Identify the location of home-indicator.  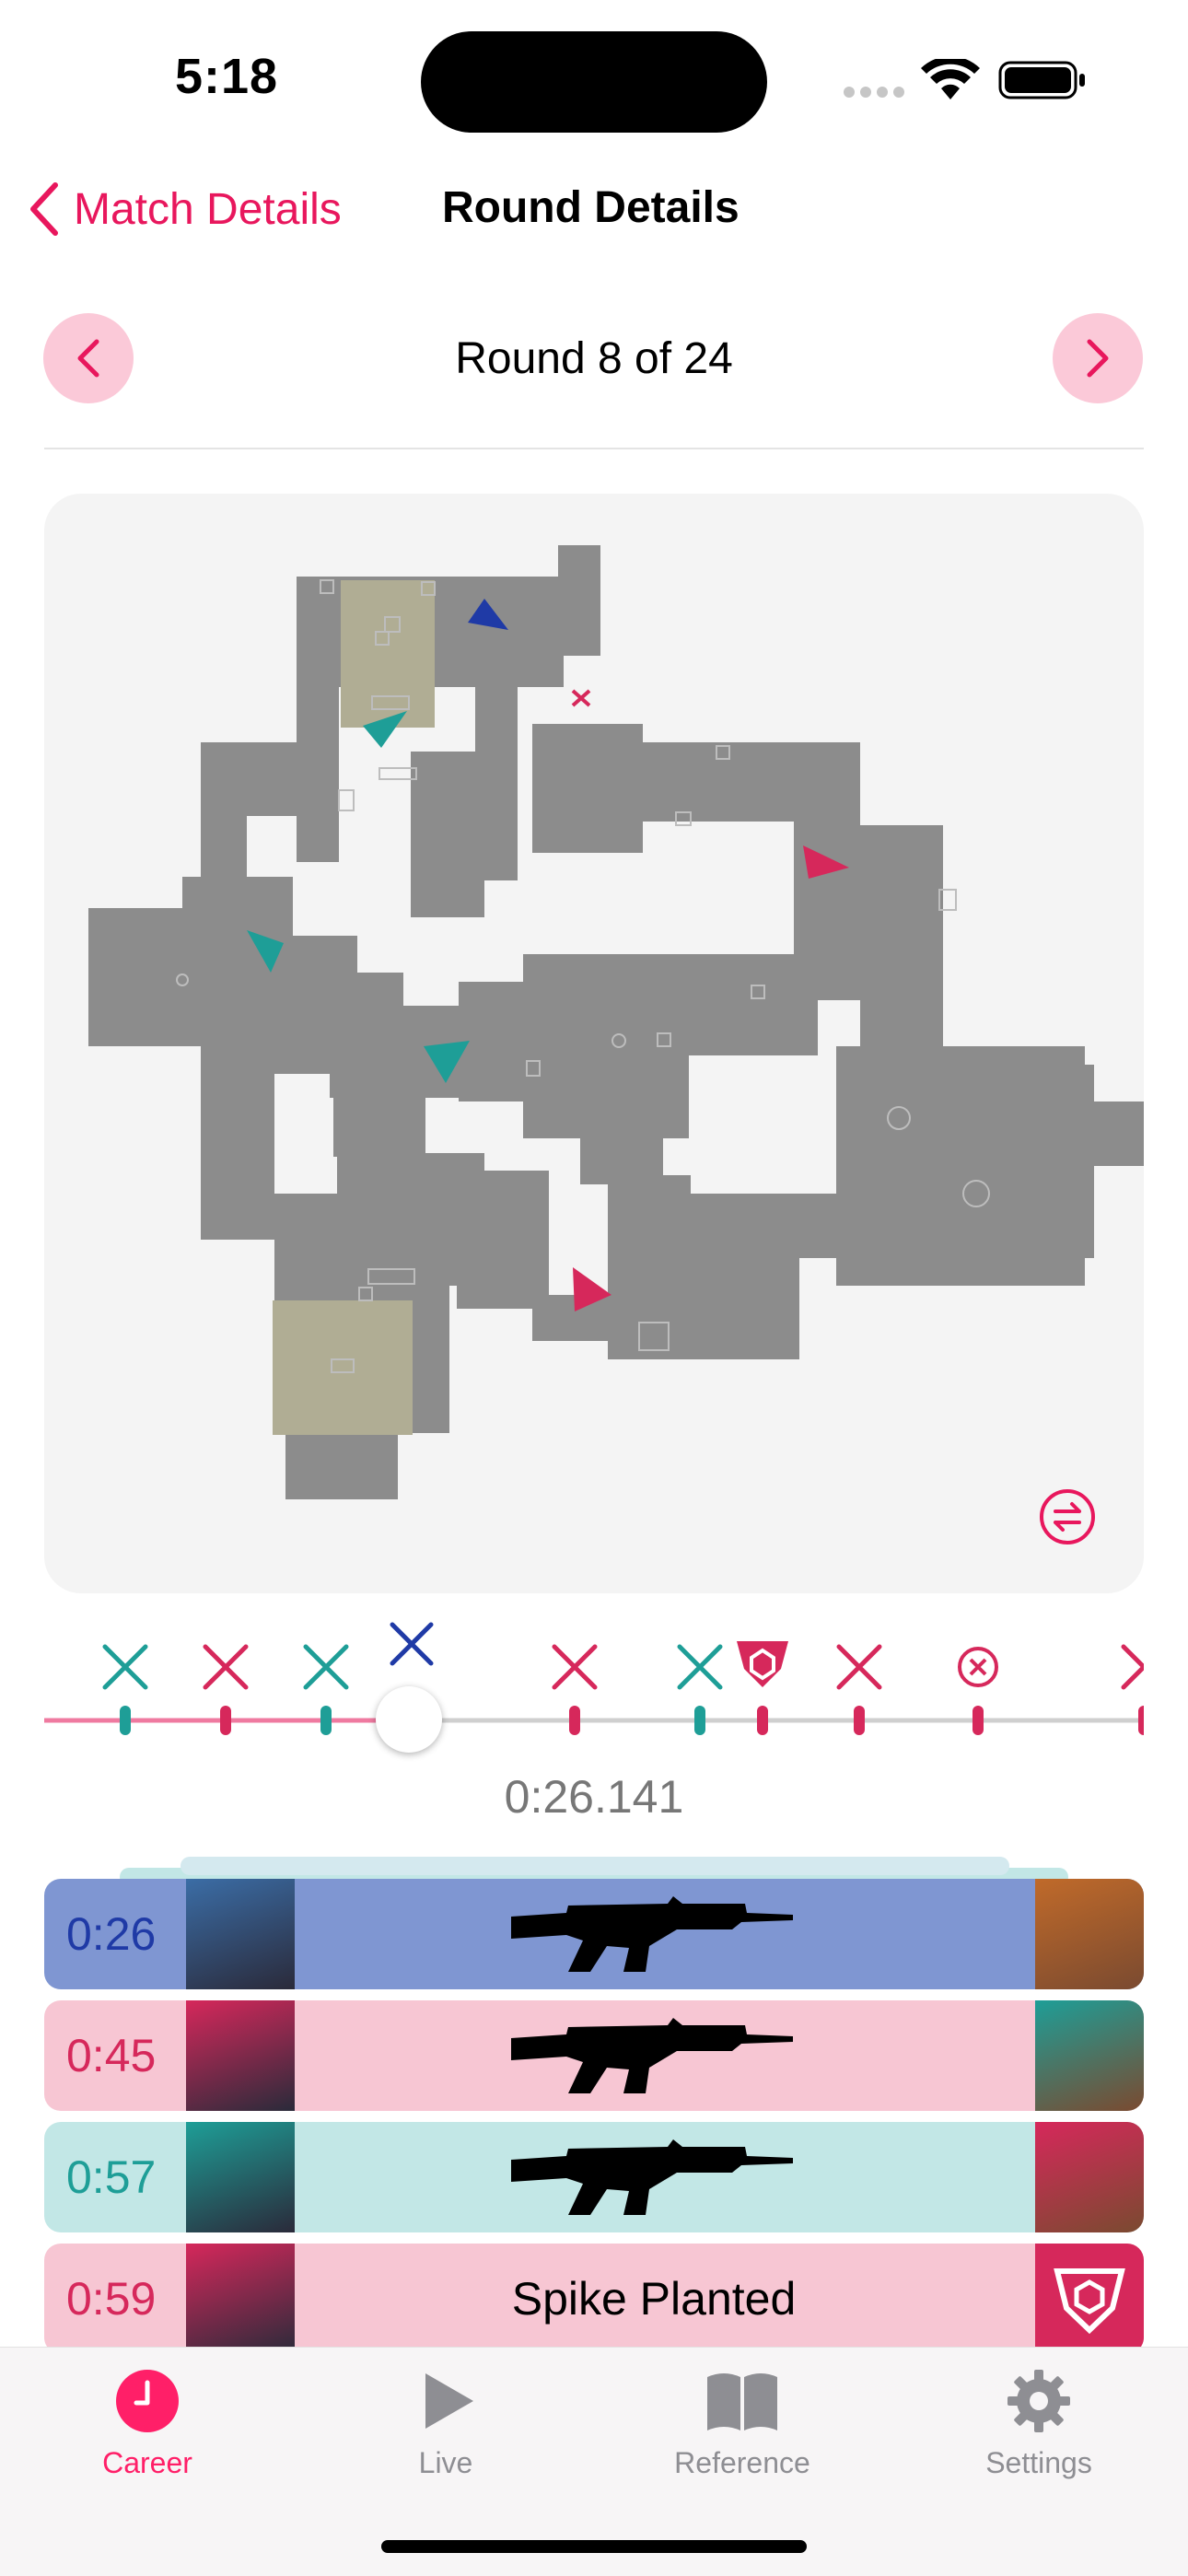
(594, 2547).